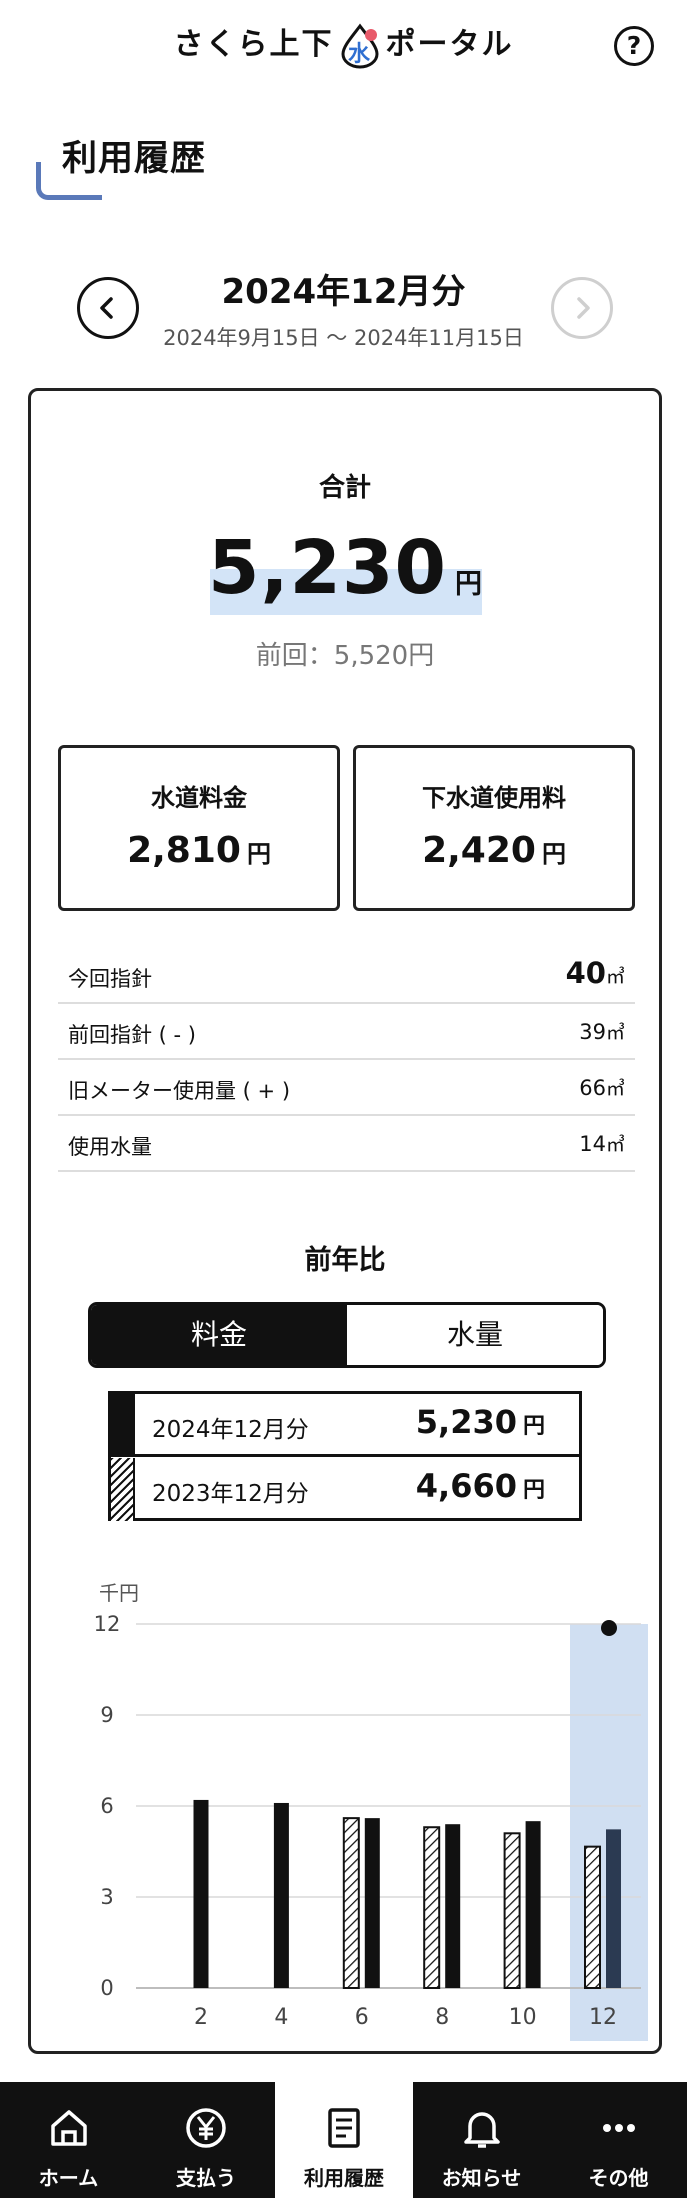 Image resolution: width=687 pixels, height=2198 pixels. I want to click on app-logo: さくら上下 水 ポータル, so click(343, 45).